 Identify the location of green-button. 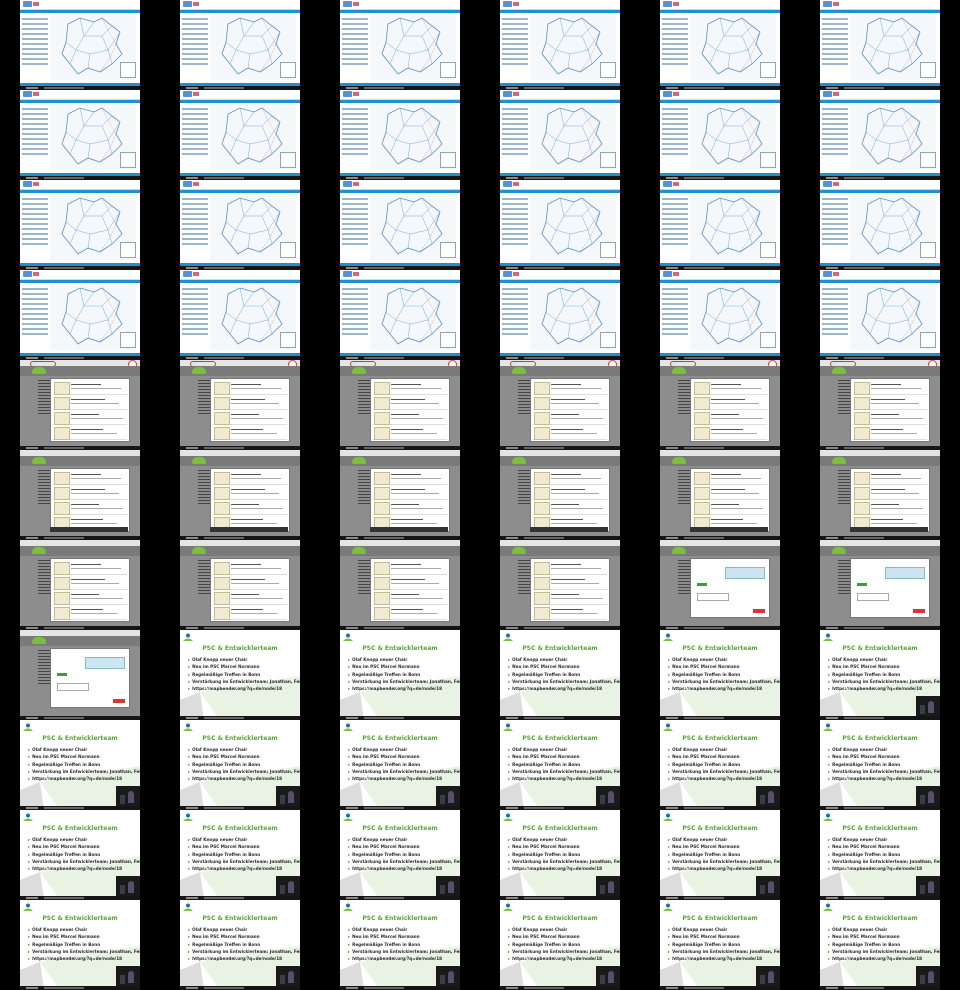
(862, 584).